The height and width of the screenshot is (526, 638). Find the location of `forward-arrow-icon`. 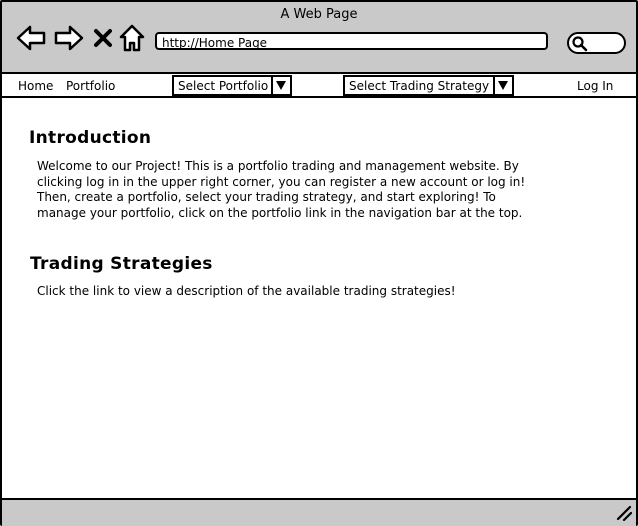

forward-arrow-icon is located at coordinates (69, 40).